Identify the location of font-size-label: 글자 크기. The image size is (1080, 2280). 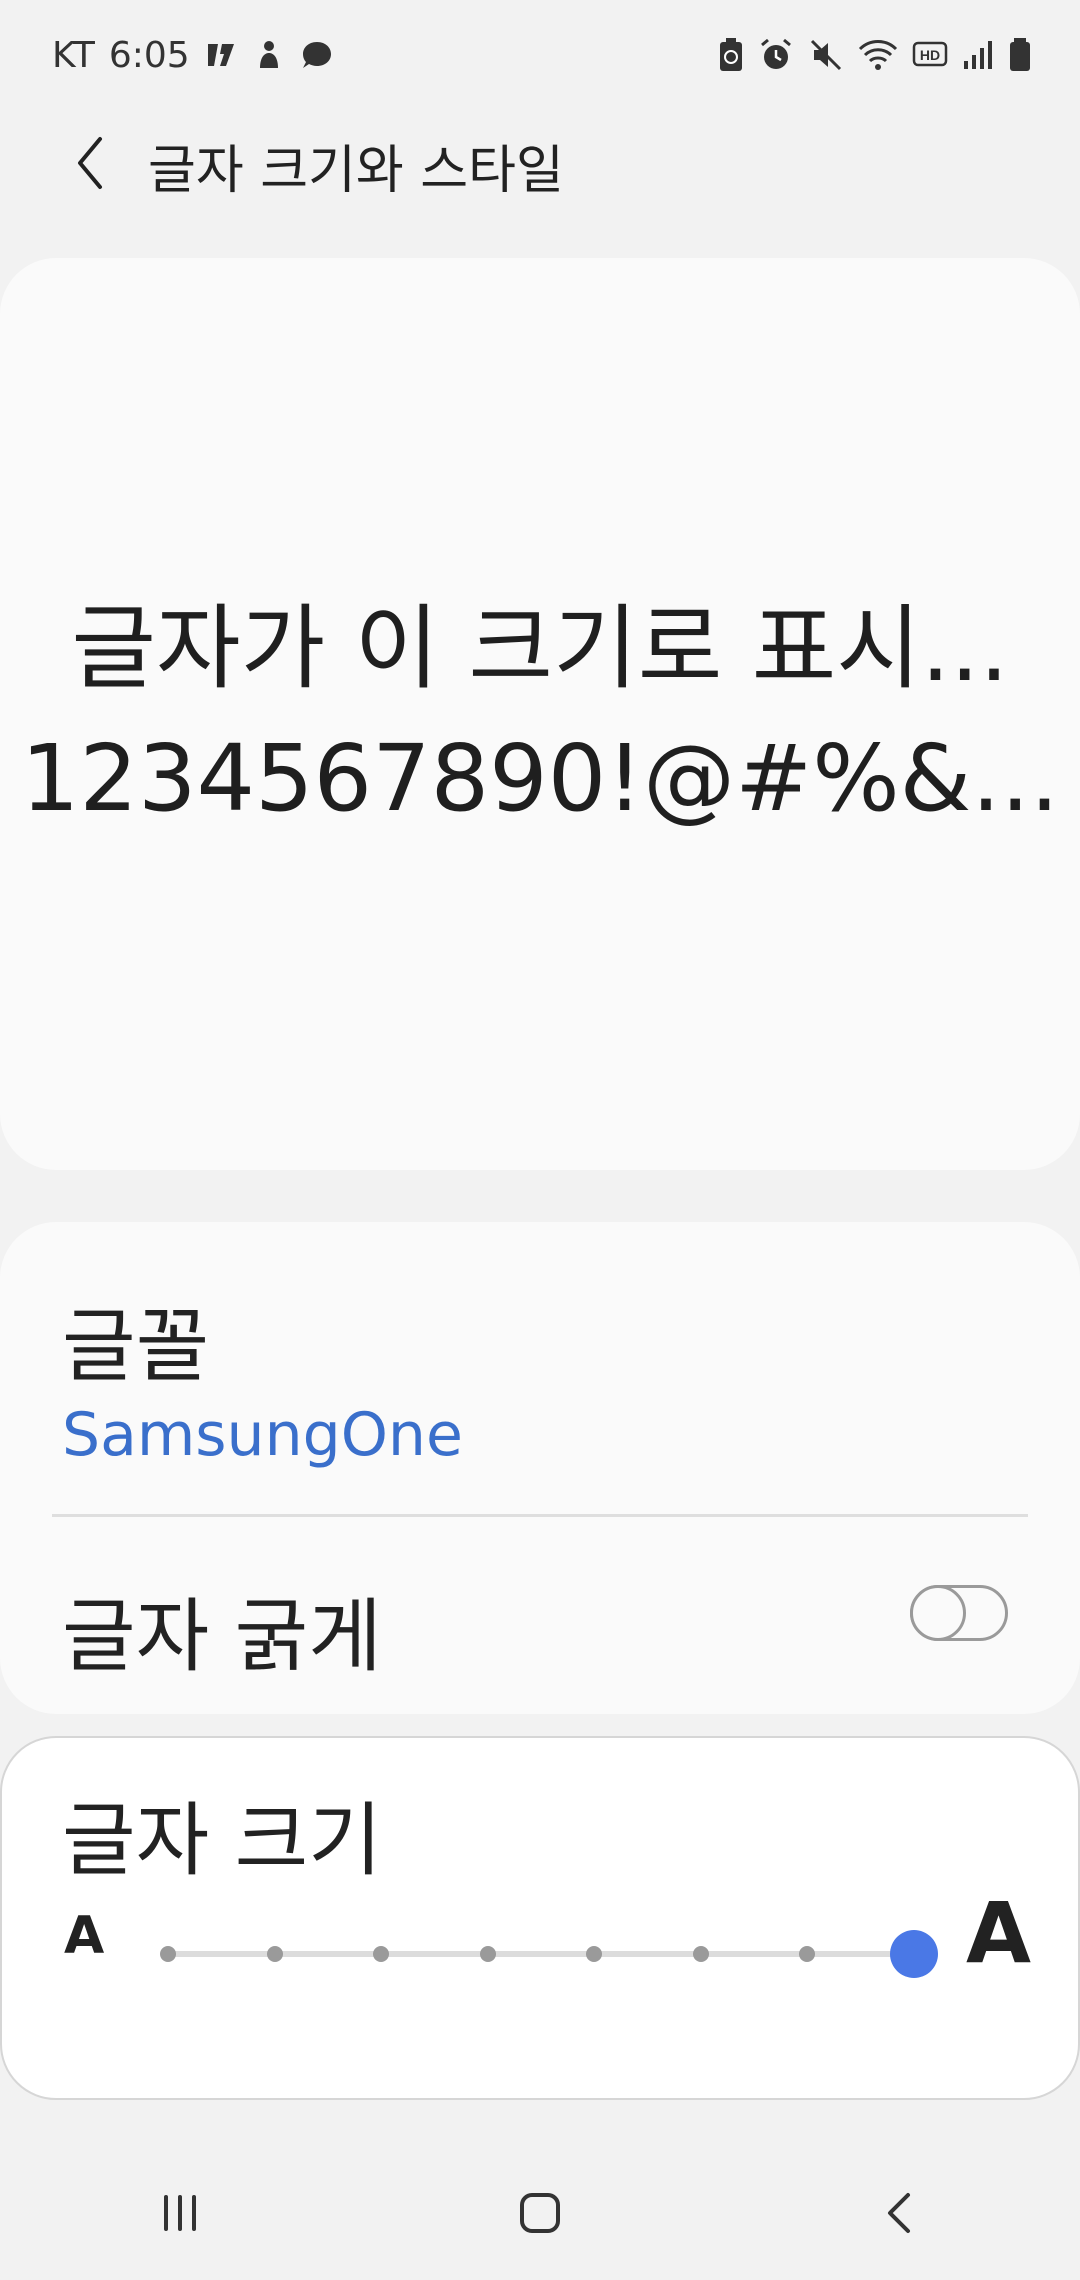
(222, 1840).